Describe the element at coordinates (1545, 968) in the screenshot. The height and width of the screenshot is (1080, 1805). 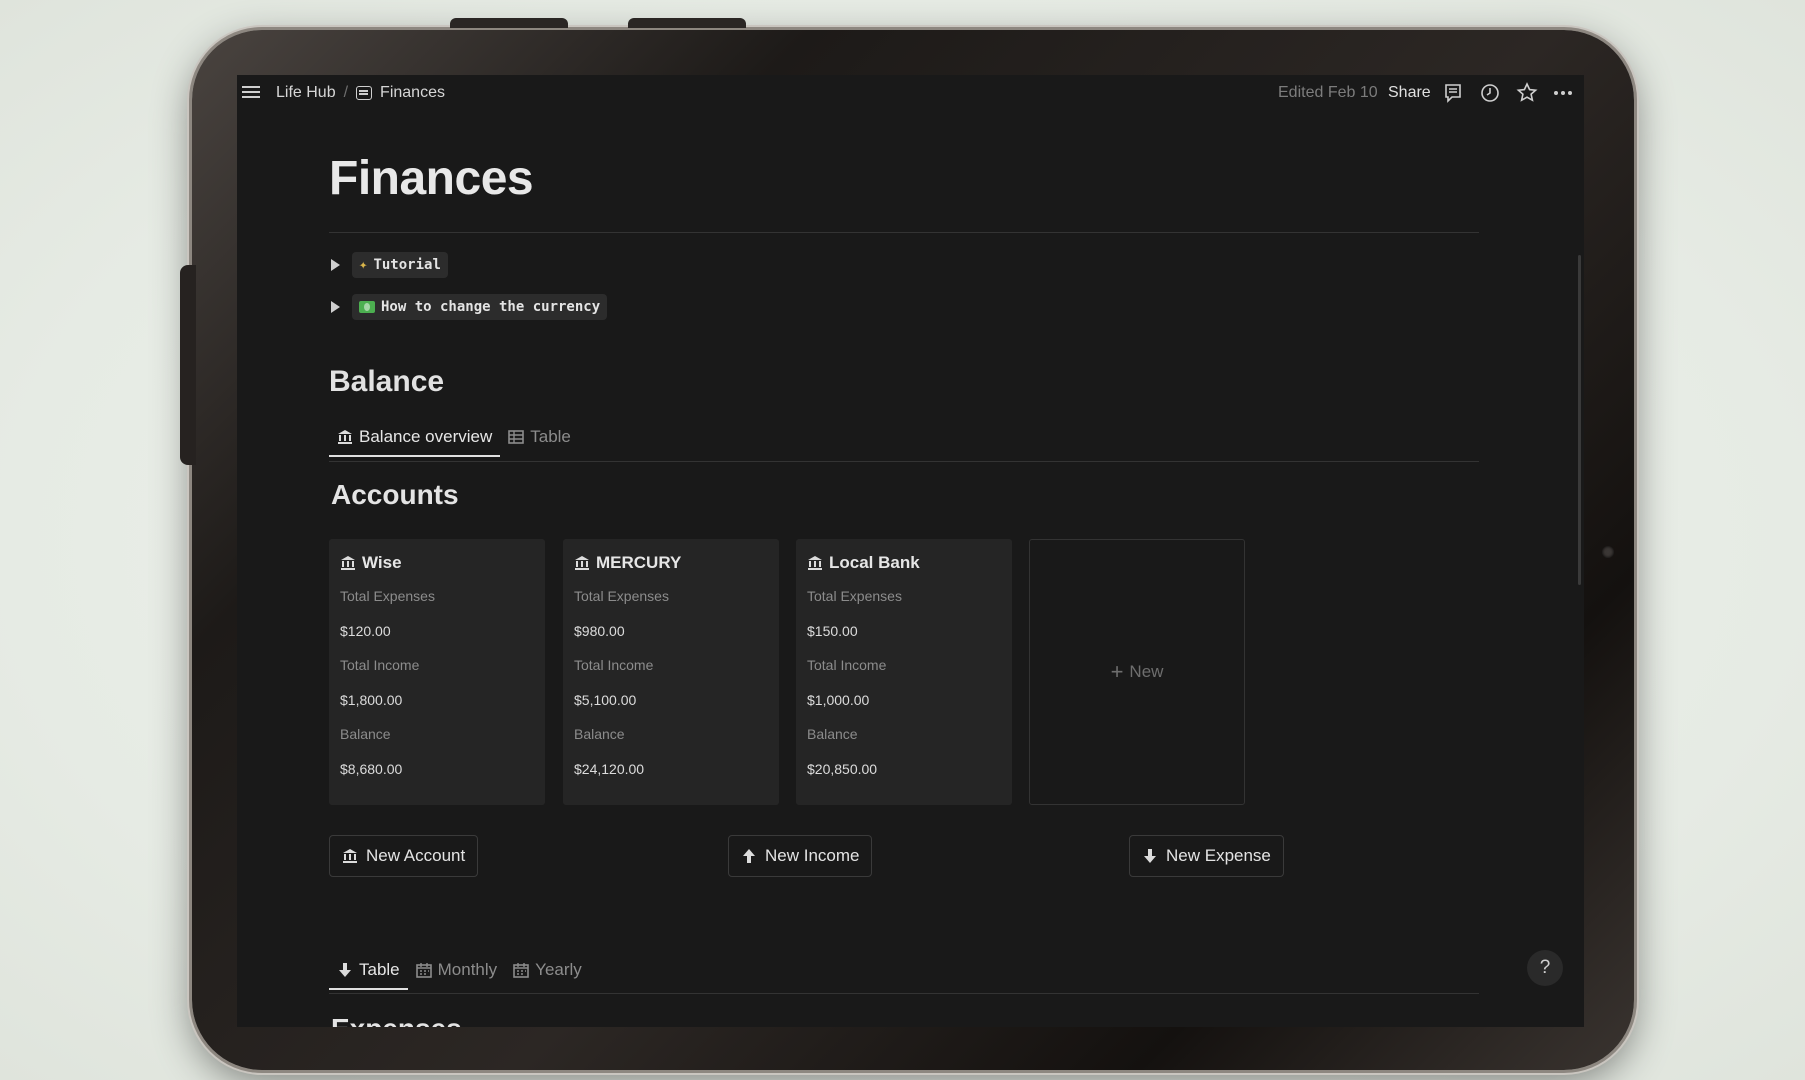
I see `help-button: ?` at that location.